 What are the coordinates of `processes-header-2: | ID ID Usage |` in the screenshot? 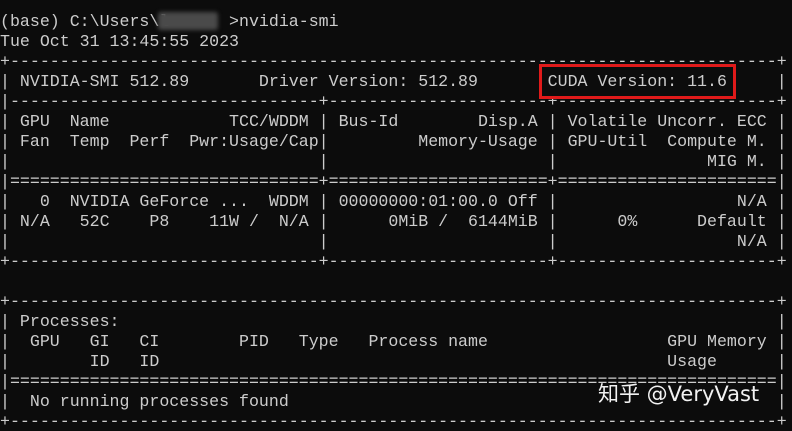 It's located at (393, 361).